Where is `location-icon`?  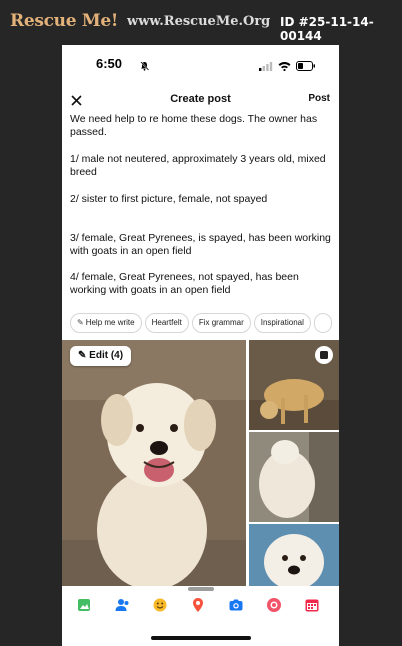
location-icon is located at coordinates (198, 605).